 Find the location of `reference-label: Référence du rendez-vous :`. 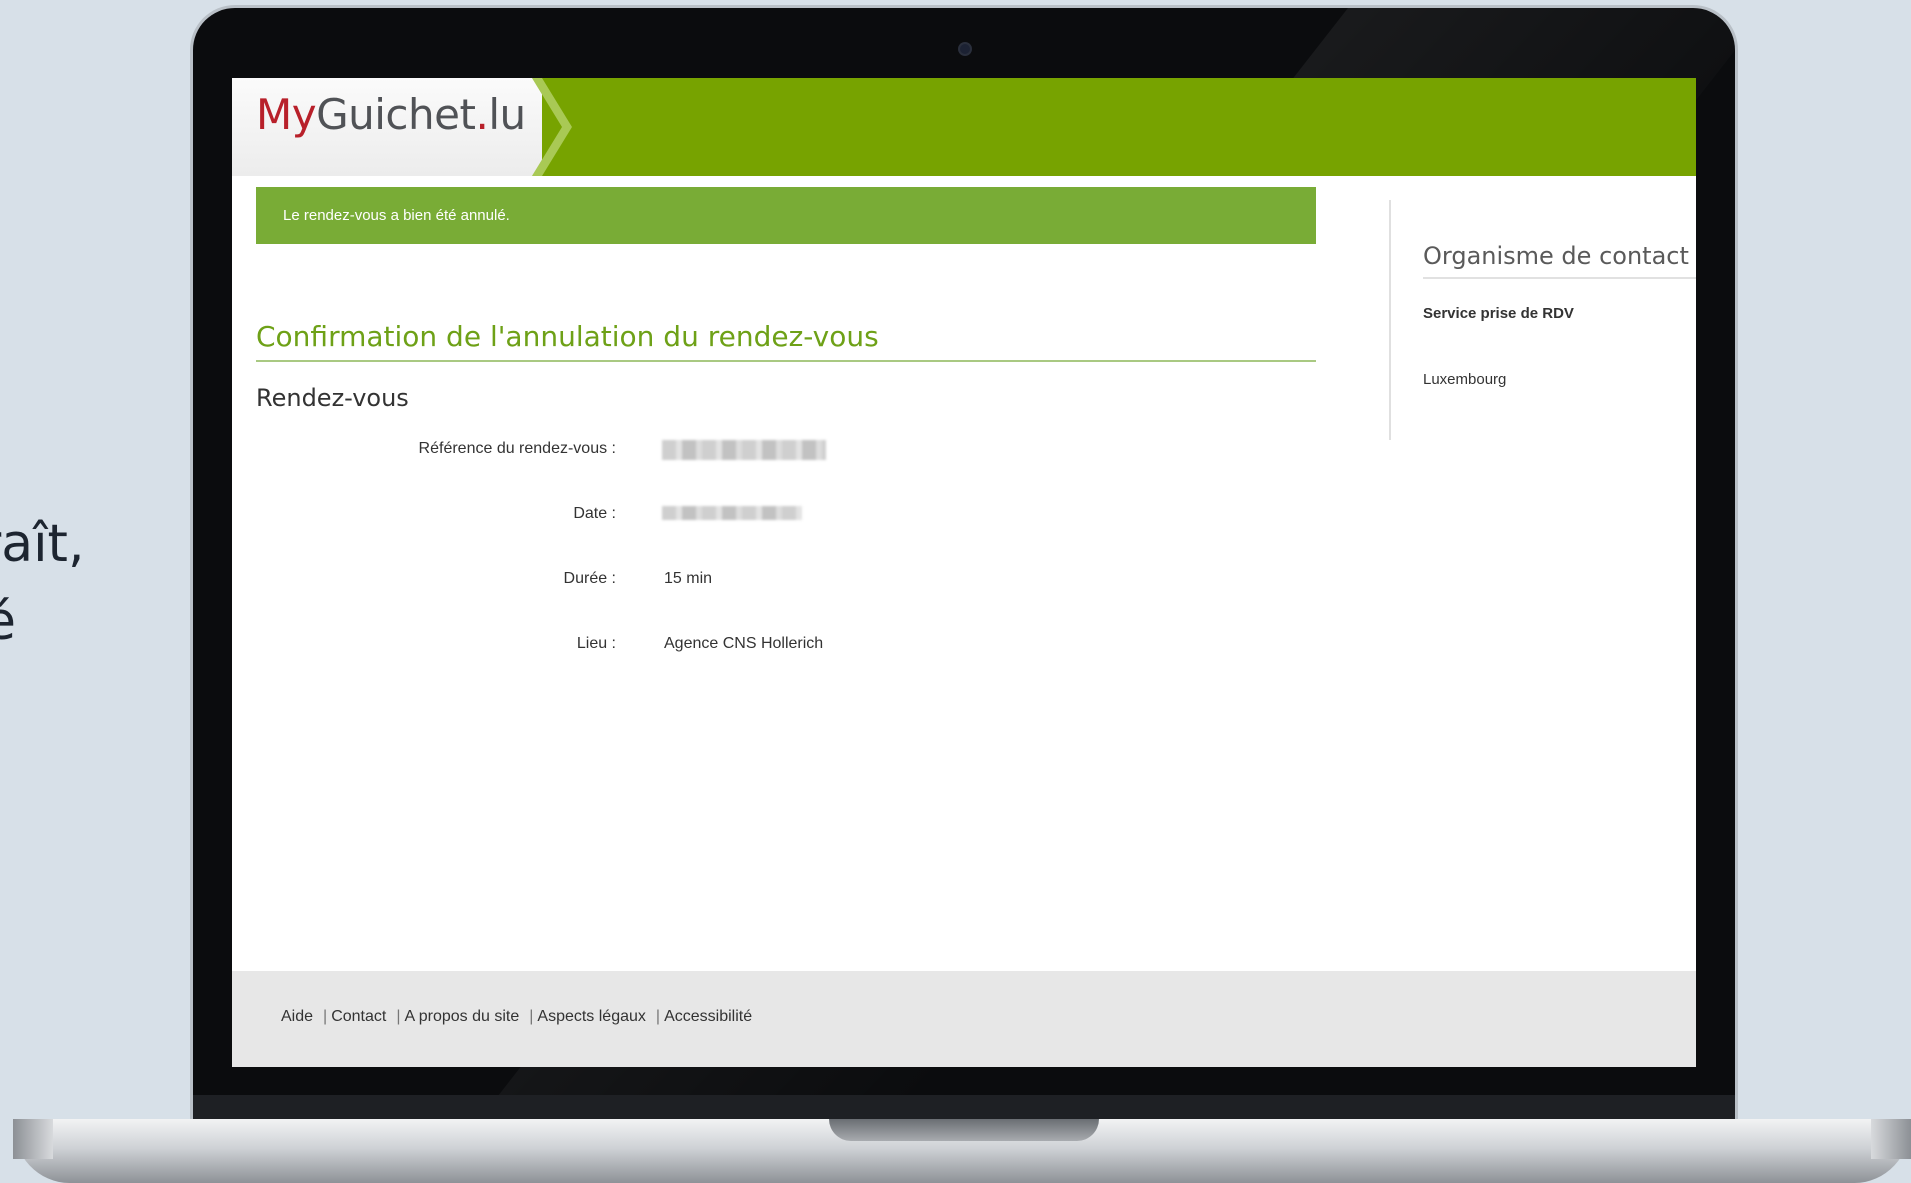

reference-label: Référence du rendez-vous : is located at coordinates (517, 448).